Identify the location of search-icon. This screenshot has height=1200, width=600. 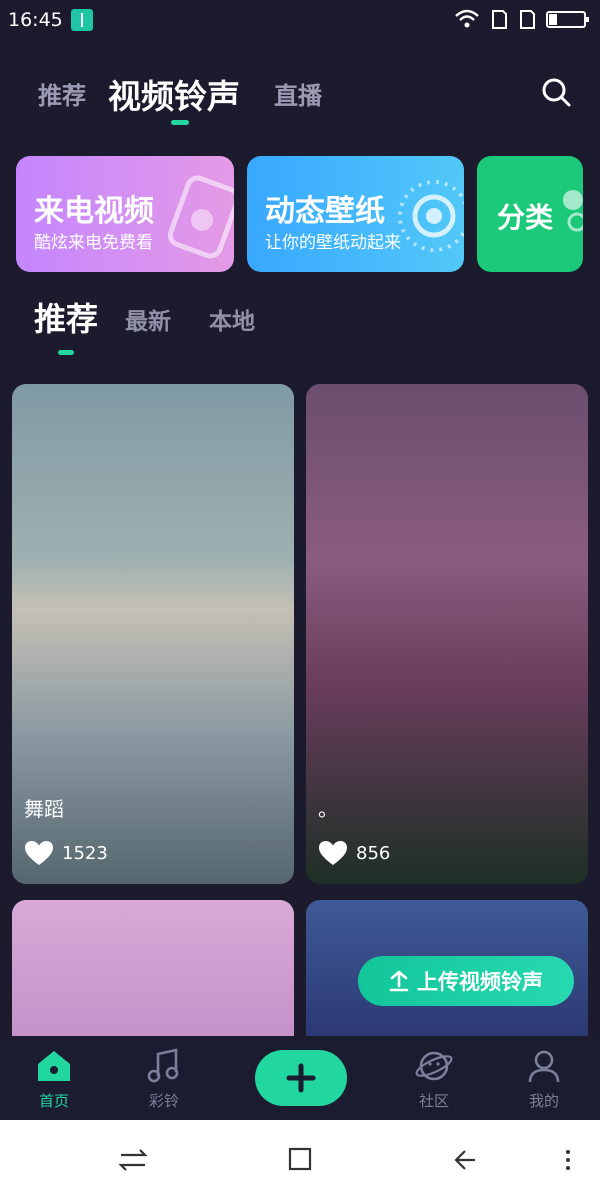
(556, 92).